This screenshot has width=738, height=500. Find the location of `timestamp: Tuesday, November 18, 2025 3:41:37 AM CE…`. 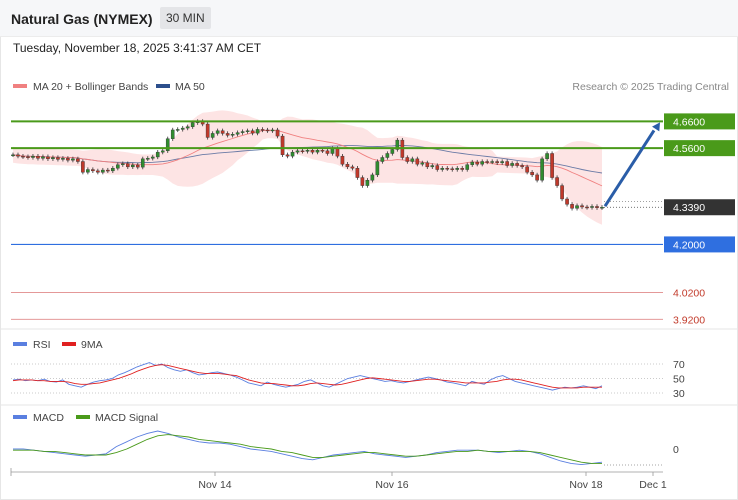

timestamp: Tuesday, November 18, 2025 3:41:37 AM CE… is located at coordinates (137, 48).